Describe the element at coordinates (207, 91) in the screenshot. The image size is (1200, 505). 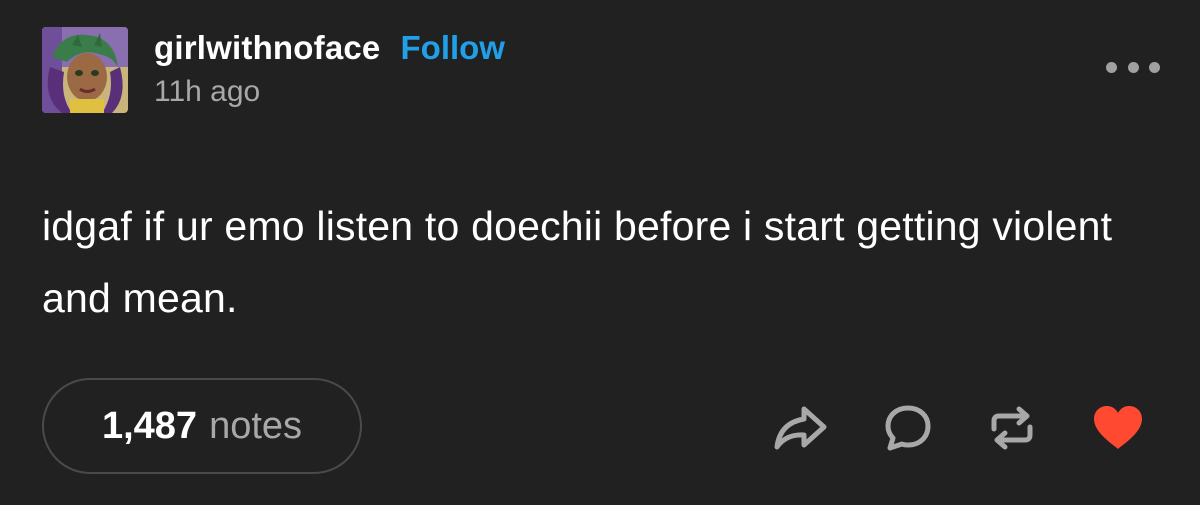
I see `post-timestamp: 11h ago` at that location.